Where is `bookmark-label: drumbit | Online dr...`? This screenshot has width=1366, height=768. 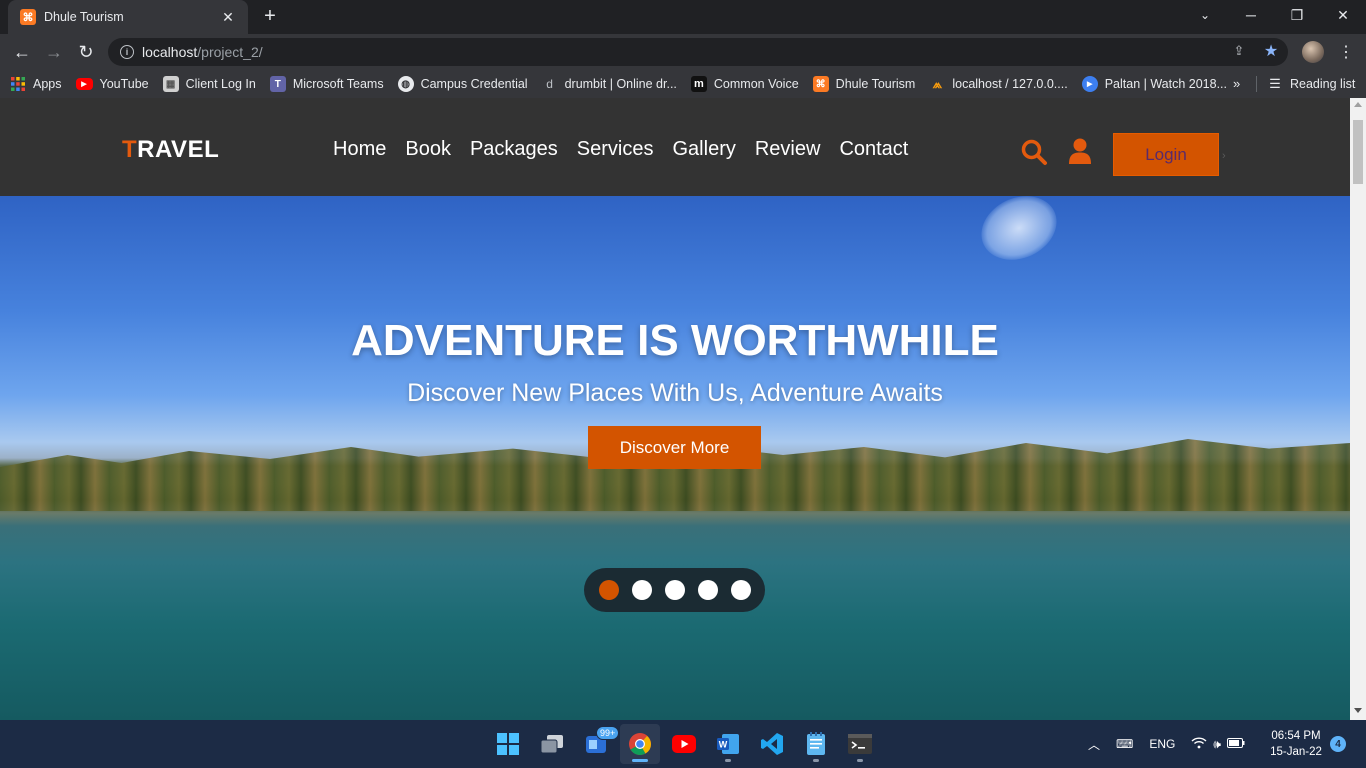
bookmark-label: drumbit | Online dr... is located at coordinates (620, 84).